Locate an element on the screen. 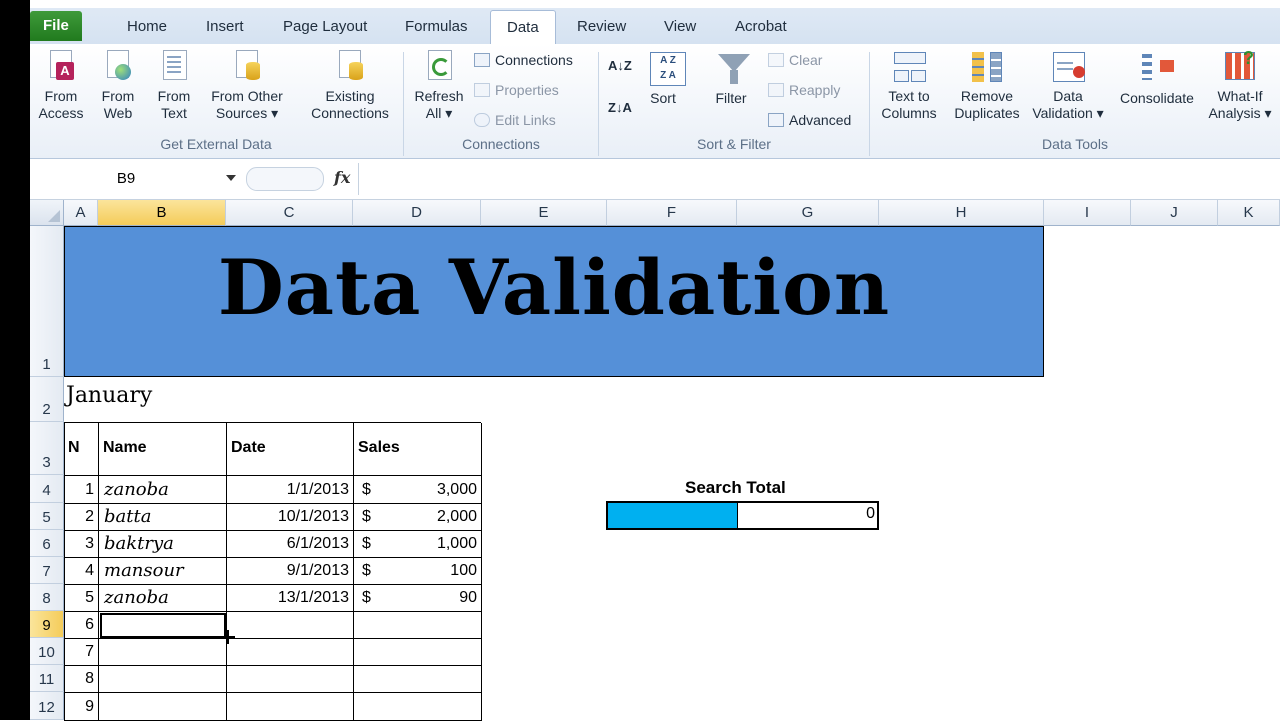  name-cell: mansour is located at coordinates (163, 571).